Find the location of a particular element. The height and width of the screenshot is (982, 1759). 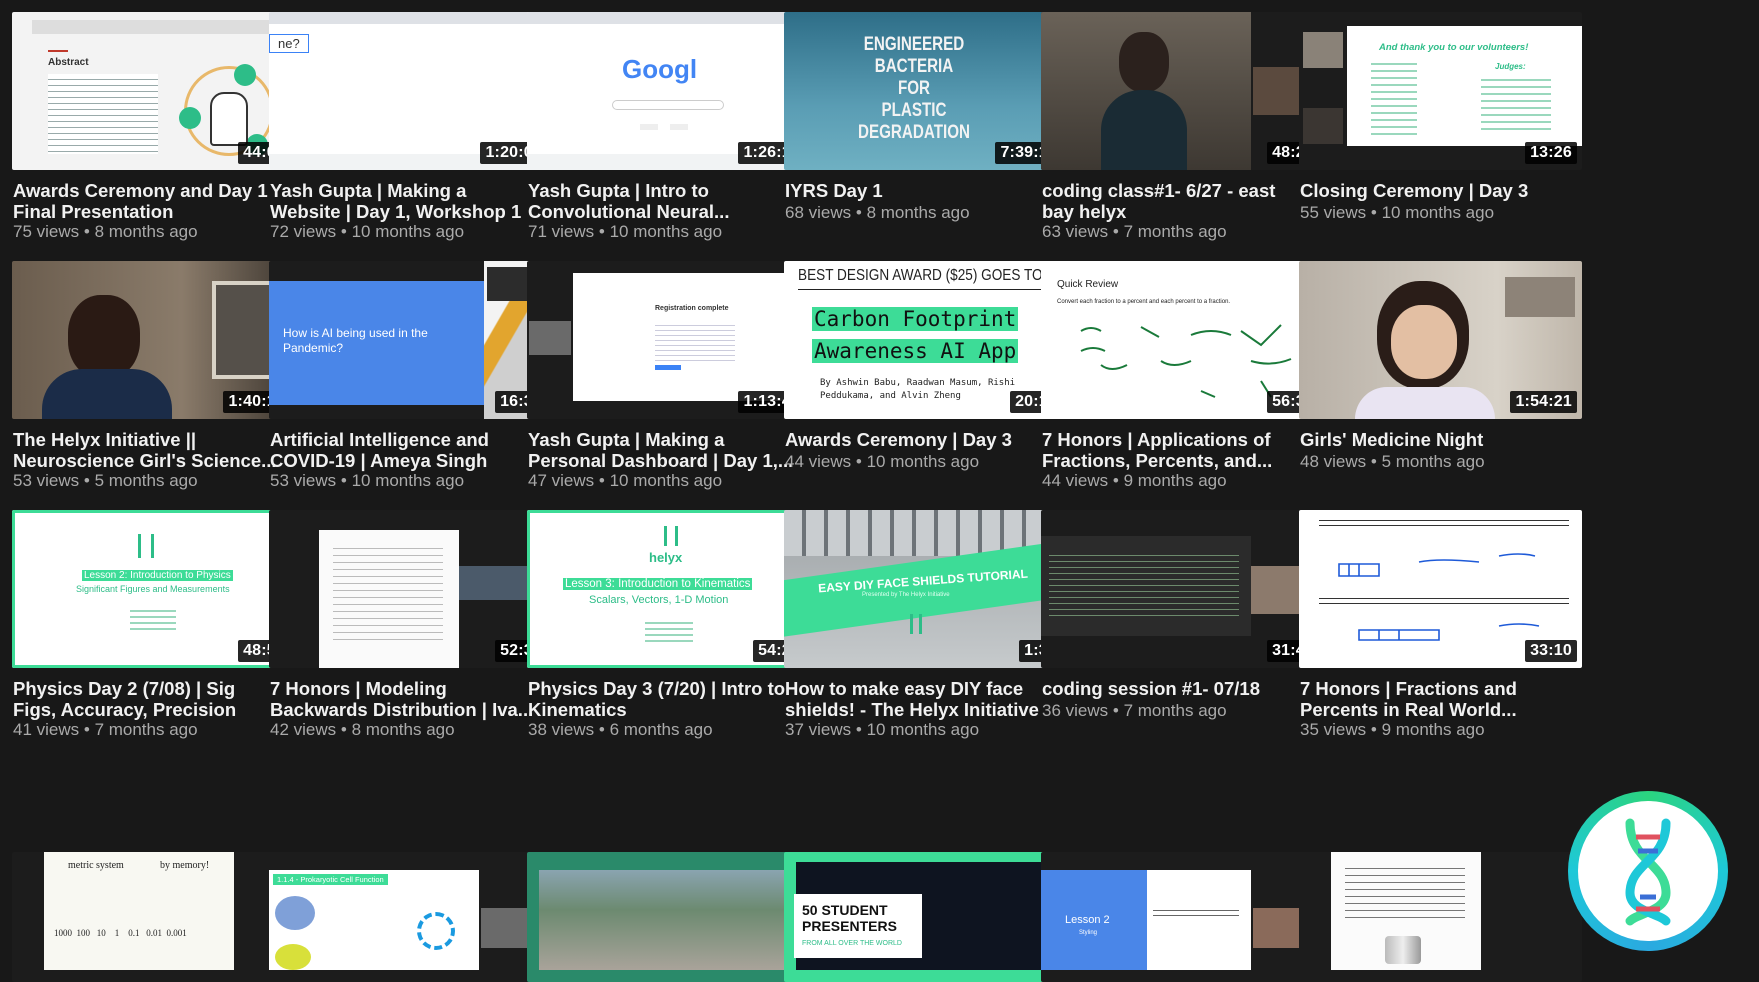

helyx-logo-button is located at coordinates (1648, 871).